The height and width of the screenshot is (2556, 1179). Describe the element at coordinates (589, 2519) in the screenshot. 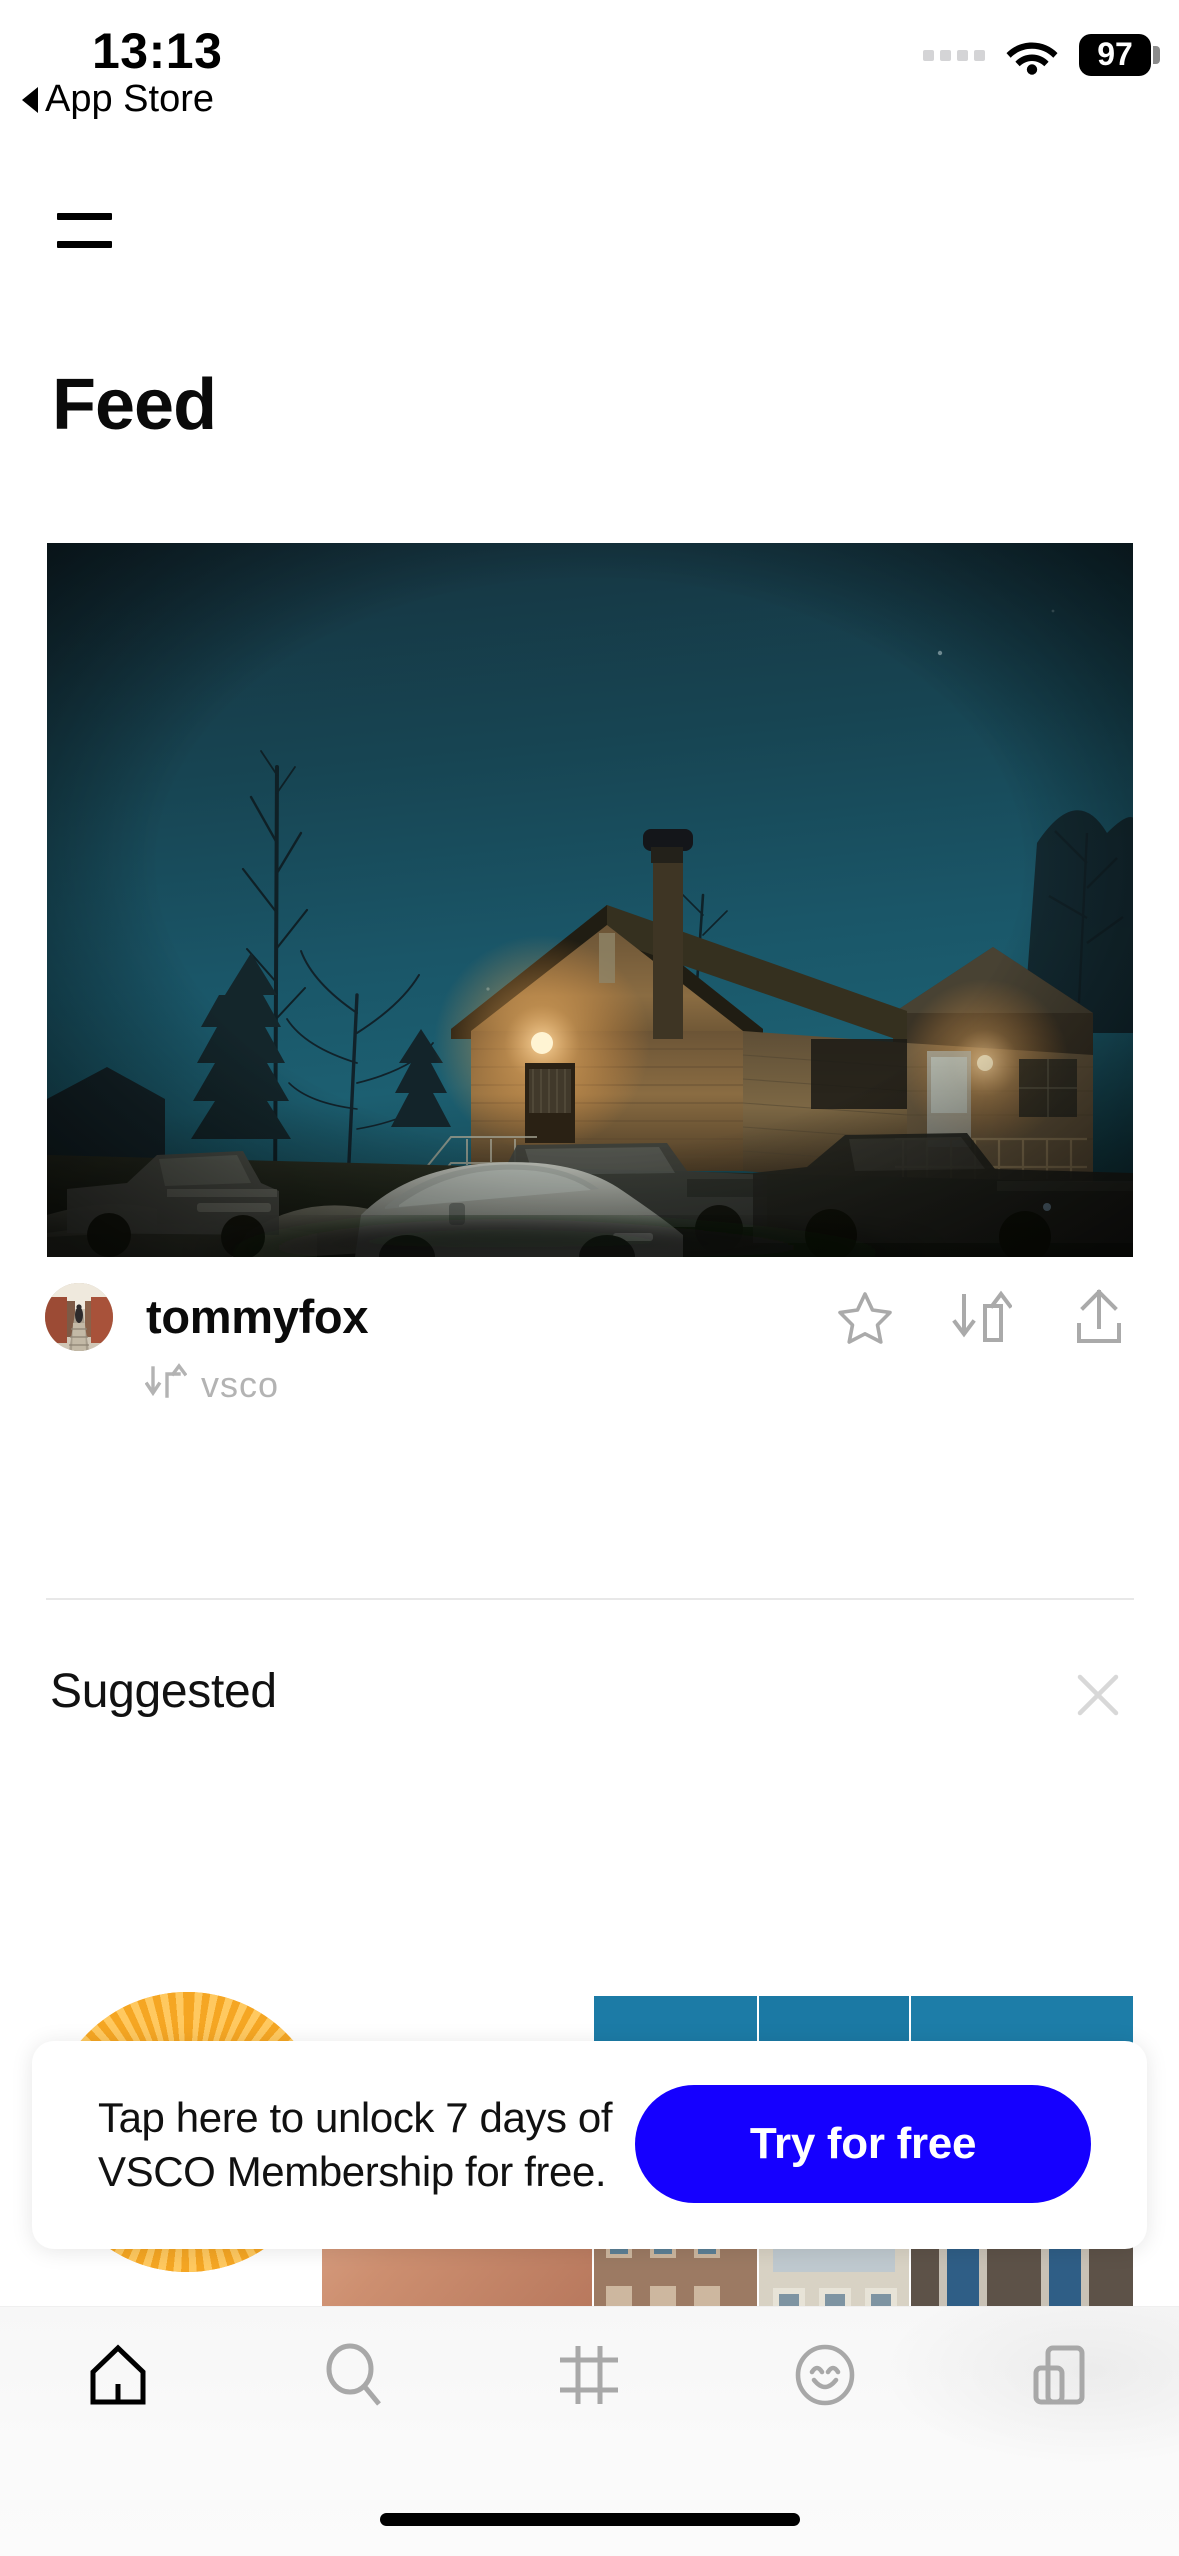

I see `home-indicator` at that location.